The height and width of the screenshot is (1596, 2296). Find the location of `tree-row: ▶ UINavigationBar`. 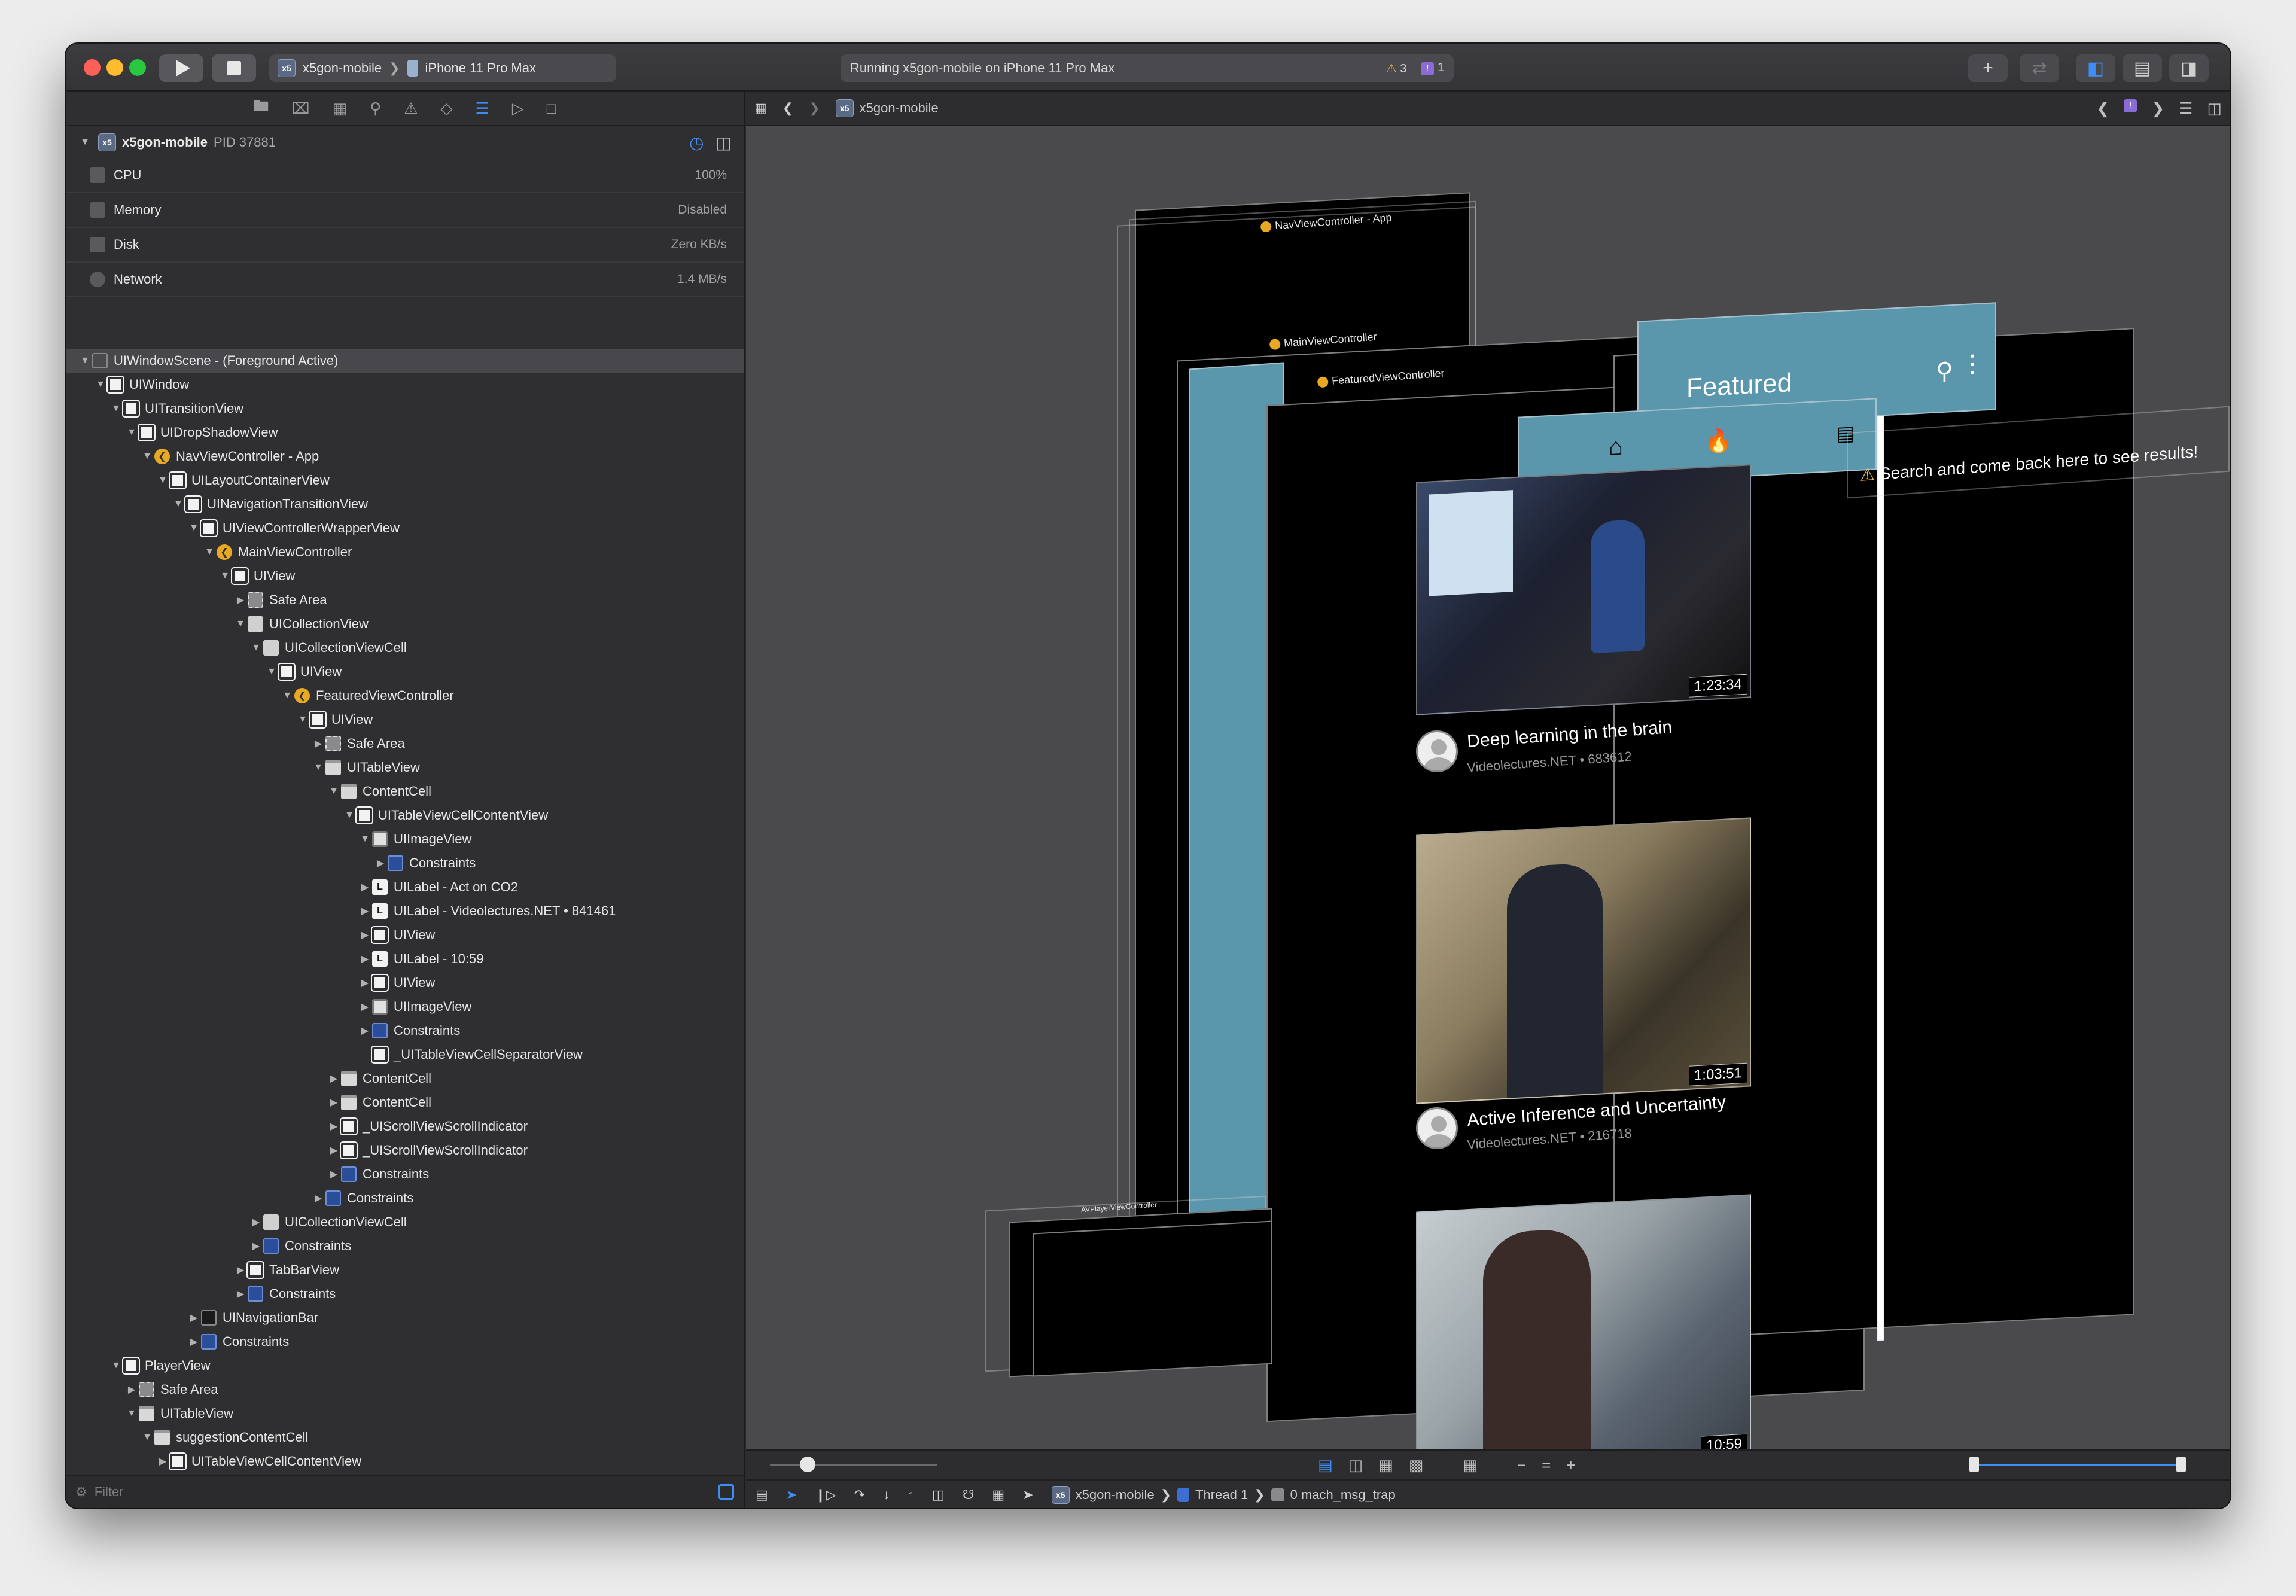

tree-row: ▶ UINavigationBar is located at coordinates (405, 1318).